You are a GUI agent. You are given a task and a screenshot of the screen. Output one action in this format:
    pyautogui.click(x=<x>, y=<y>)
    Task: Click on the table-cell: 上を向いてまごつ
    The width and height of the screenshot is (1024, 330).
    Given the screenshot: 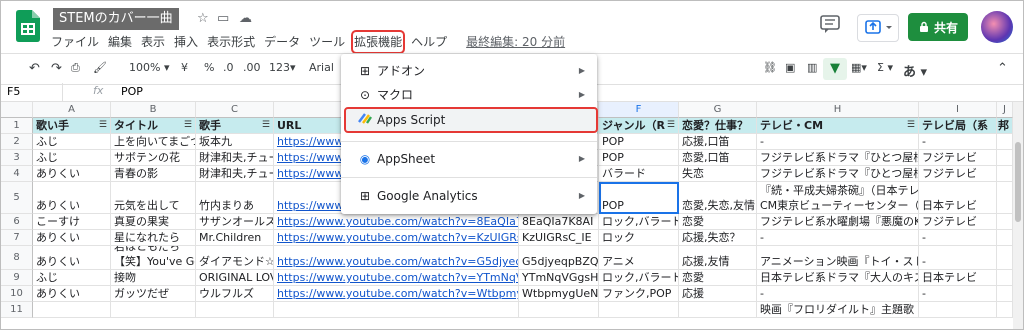 What is the action you would take?
    pyautogui.click(x=153, y=142)
    